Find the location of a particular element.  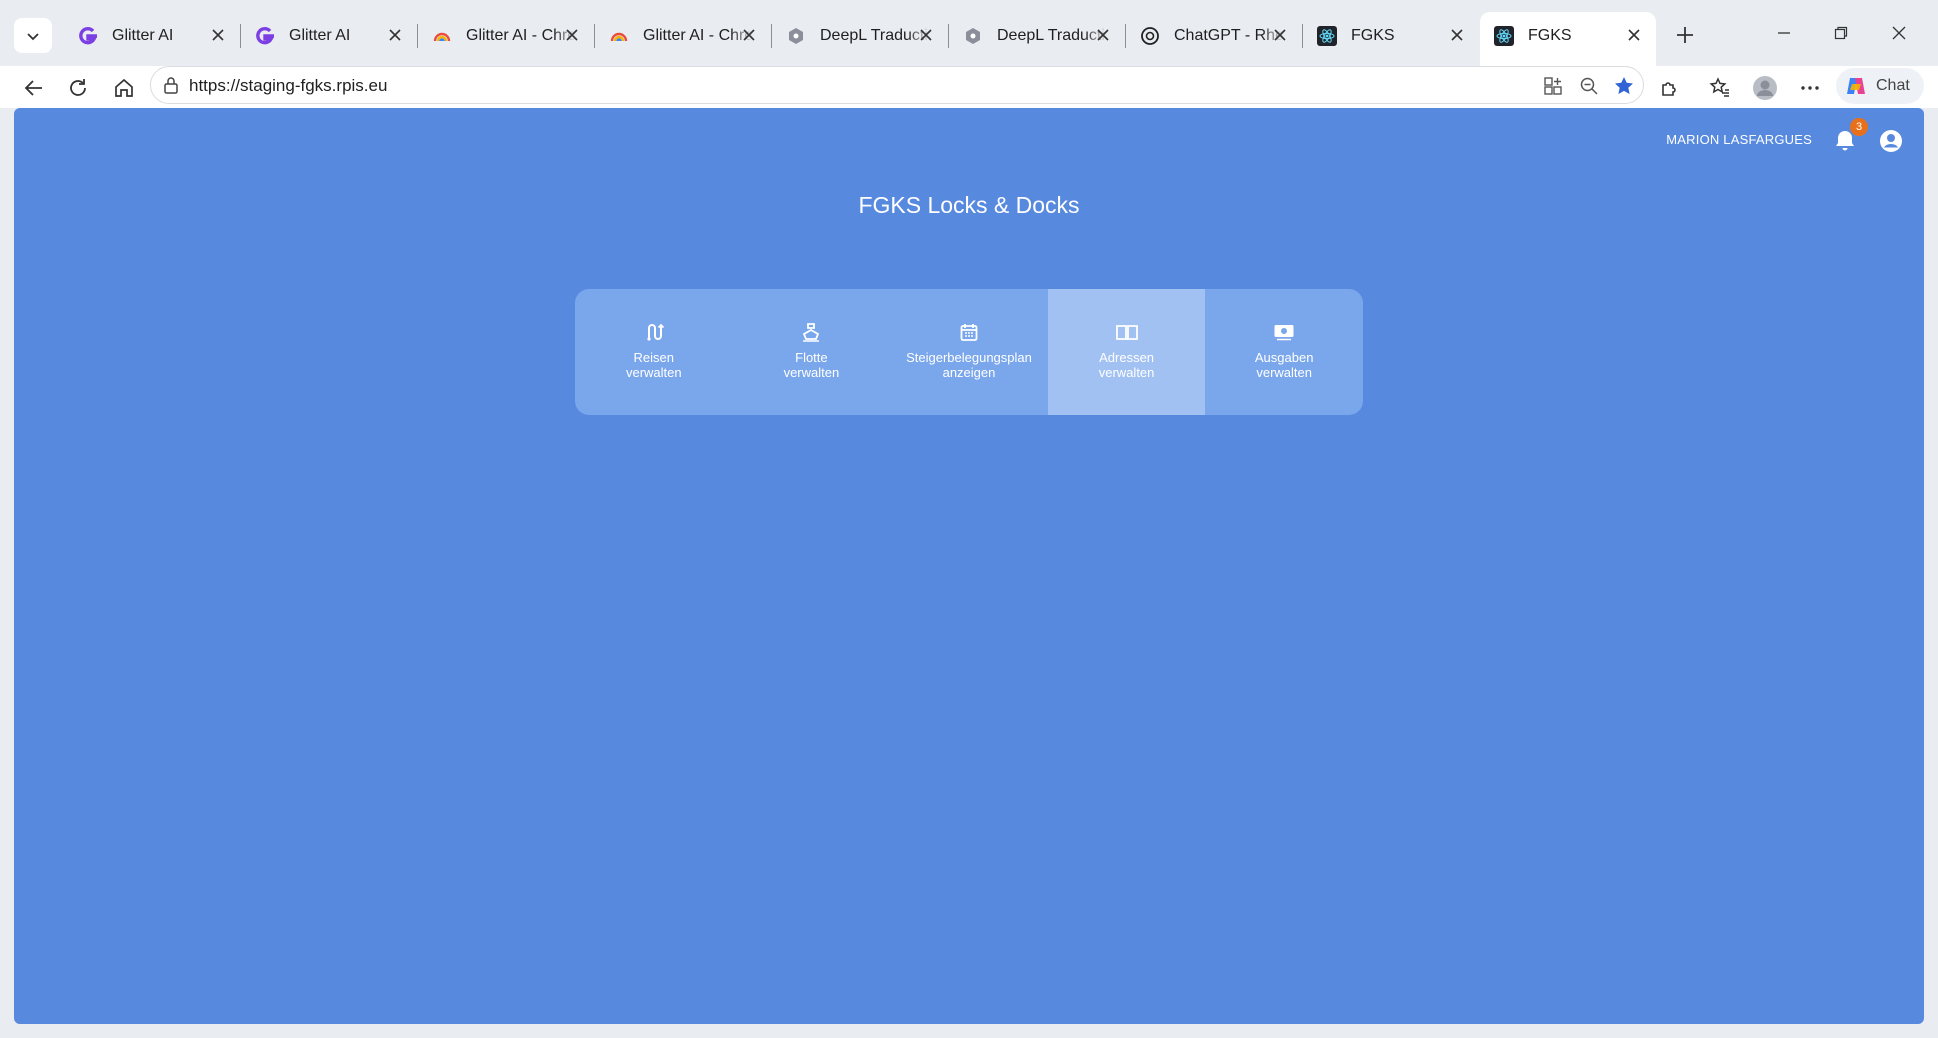

chevron-down-icon is located at coordinates (33, 36).